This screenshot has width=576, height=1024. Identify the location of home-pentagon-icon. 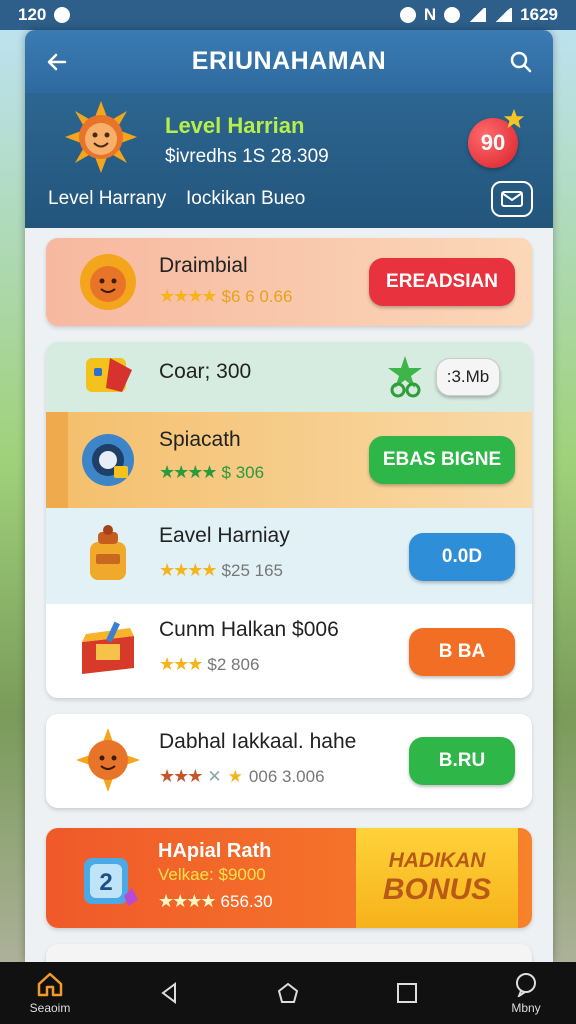
(288, 992).